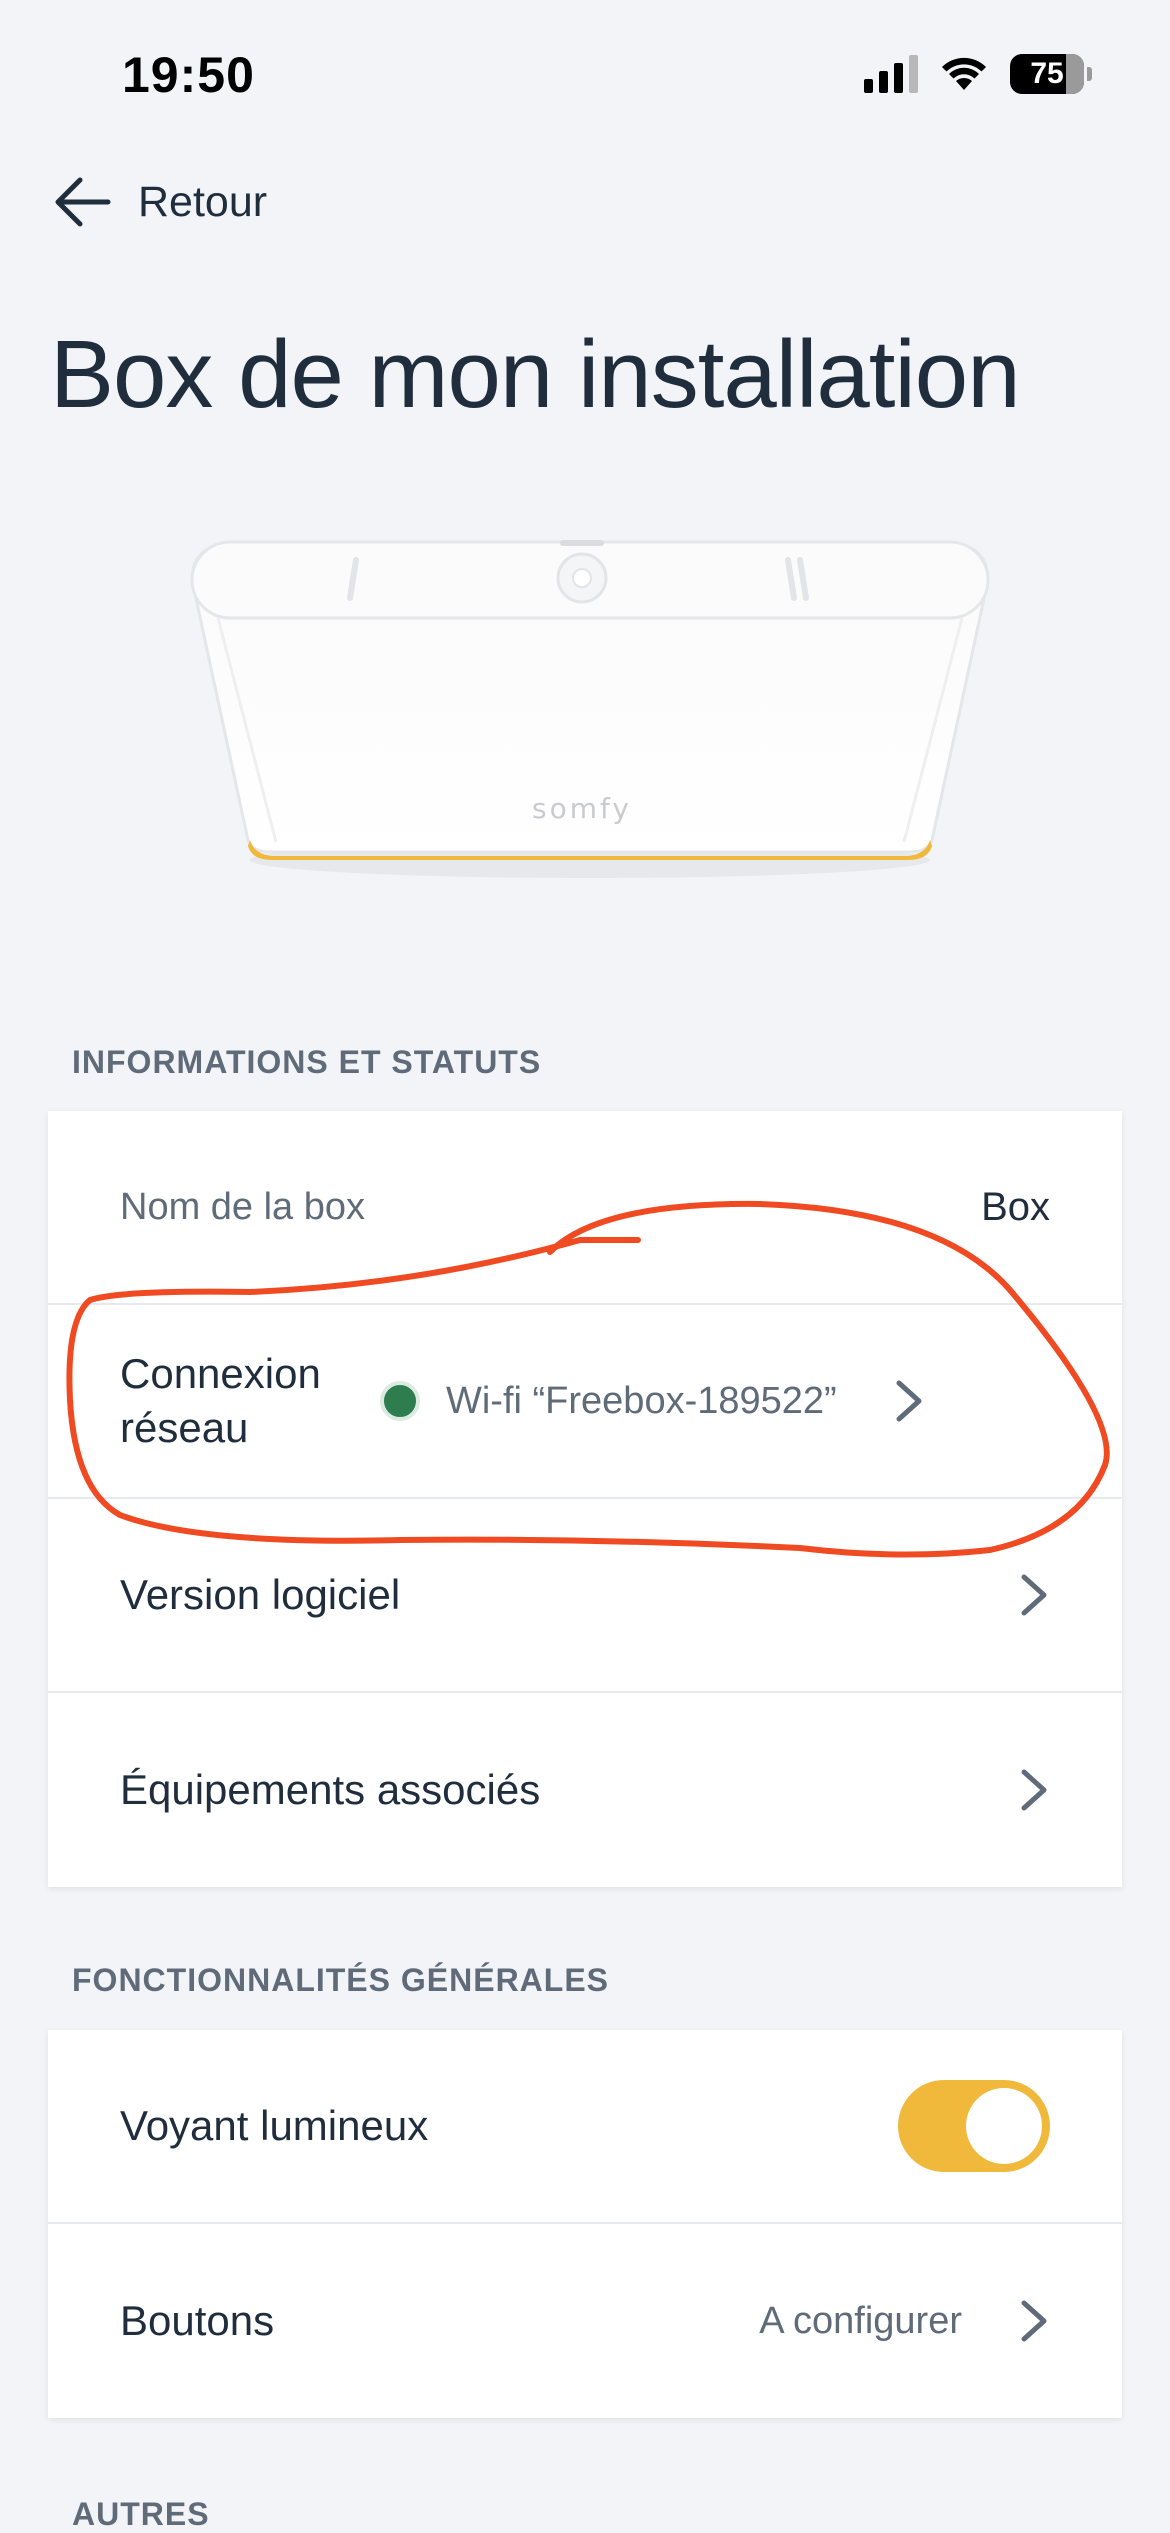 This screenshot has height=2533, width=1170. I want to click on network-status: Wi-fi “Freebox-189522”, so click(608, 1401).